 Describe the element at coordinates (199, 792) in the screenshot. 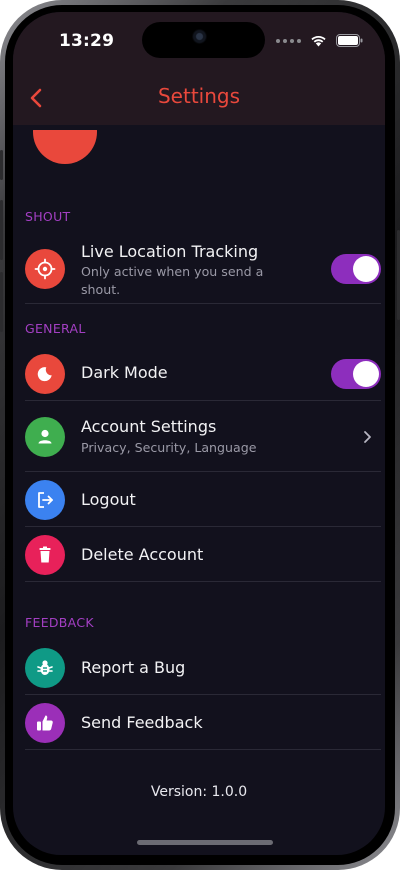

I see `version-label: Version: 1.0.0` at that location.